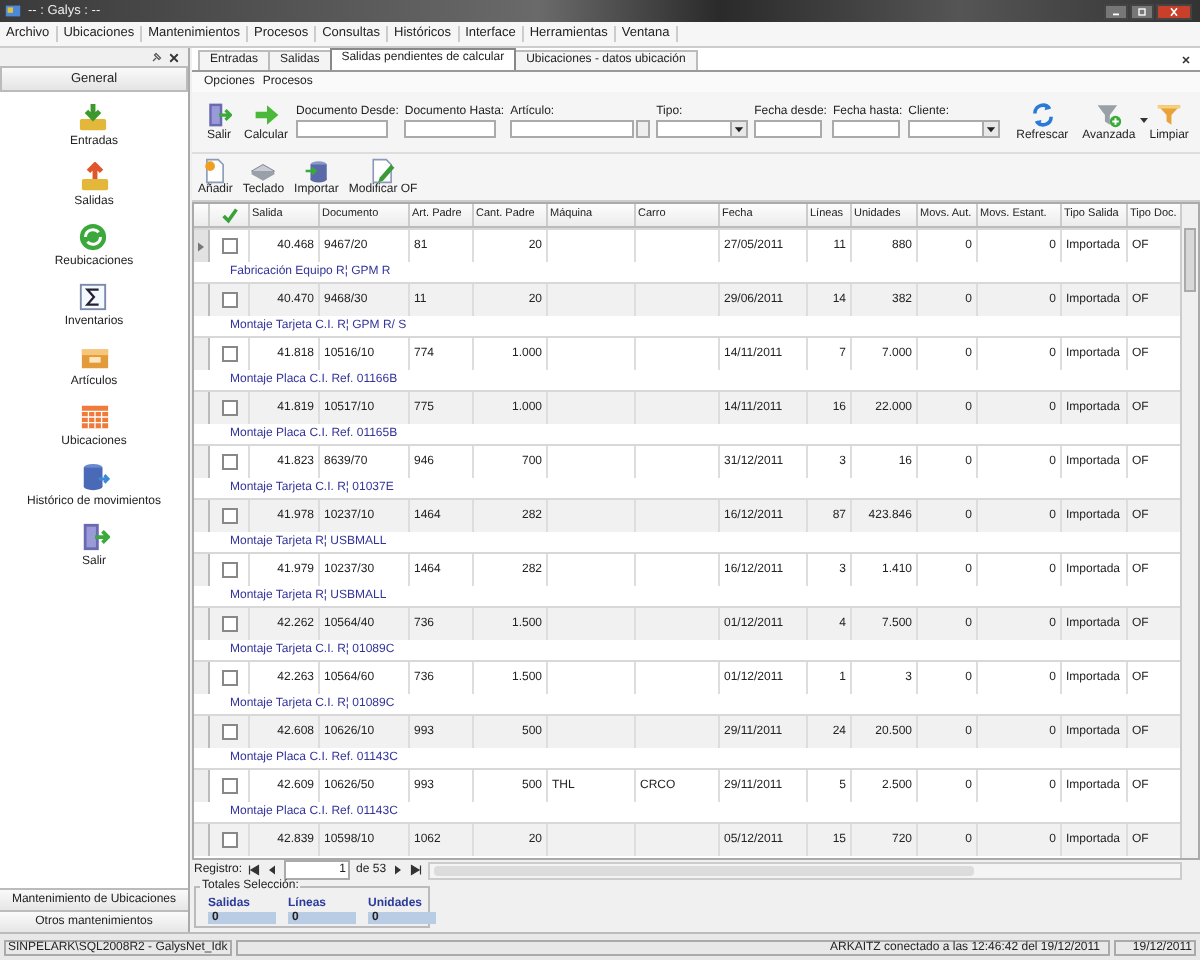  I want to click on filter-plus-icon, so click(1108, 115).